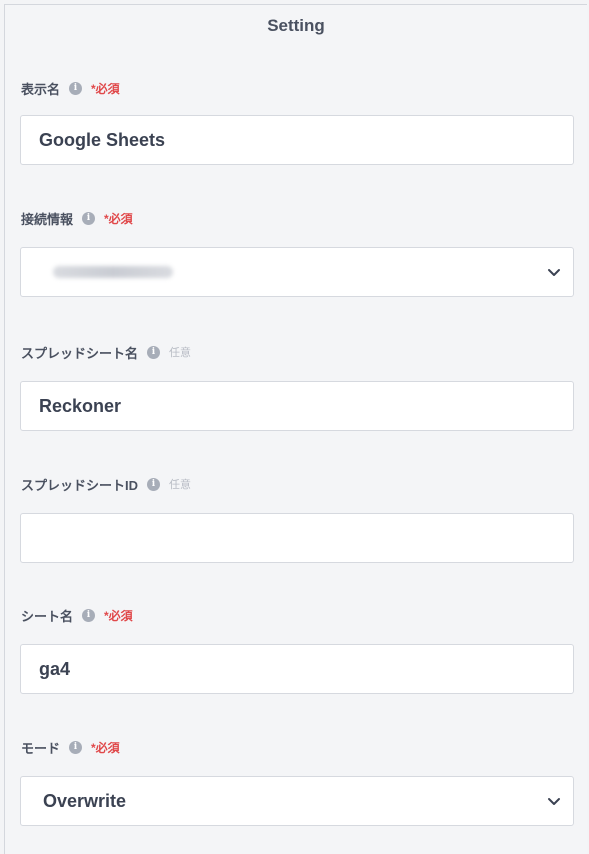 This screenshot has height=854, width=589. I want to click on spreadsheet-name-label-row: スプレッドシート名 i 任意, so click(106, 352).